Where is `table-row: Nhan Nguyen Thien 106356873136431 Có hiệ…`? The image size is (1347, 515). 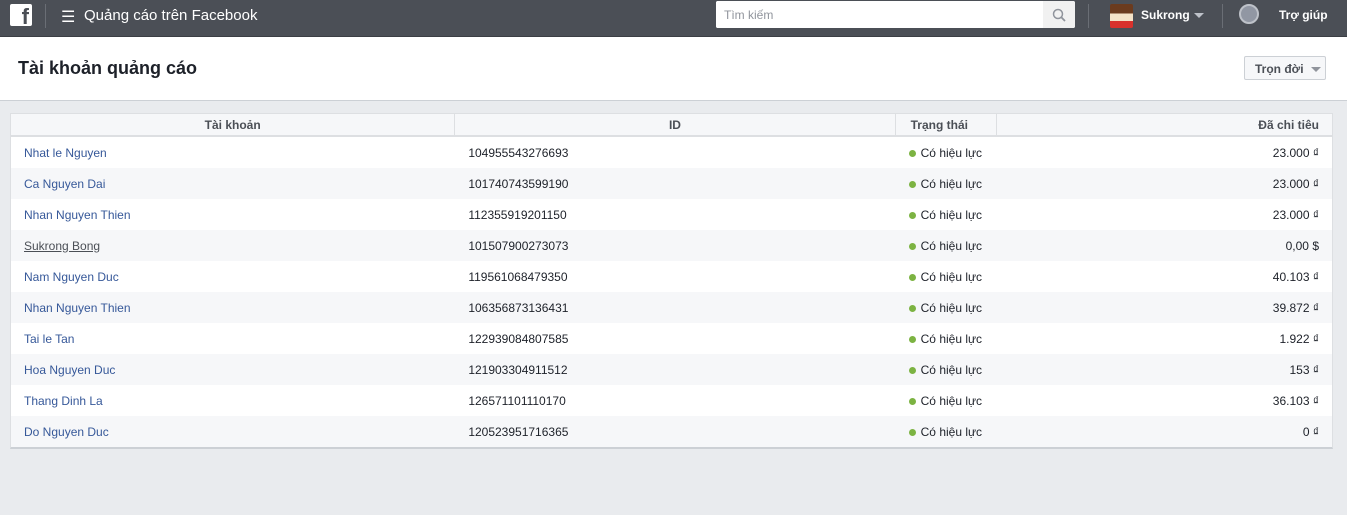
table-row: Nhan Nguyen Thien 106356873136431 Có hiệ… is located at coordinates (671, 307).